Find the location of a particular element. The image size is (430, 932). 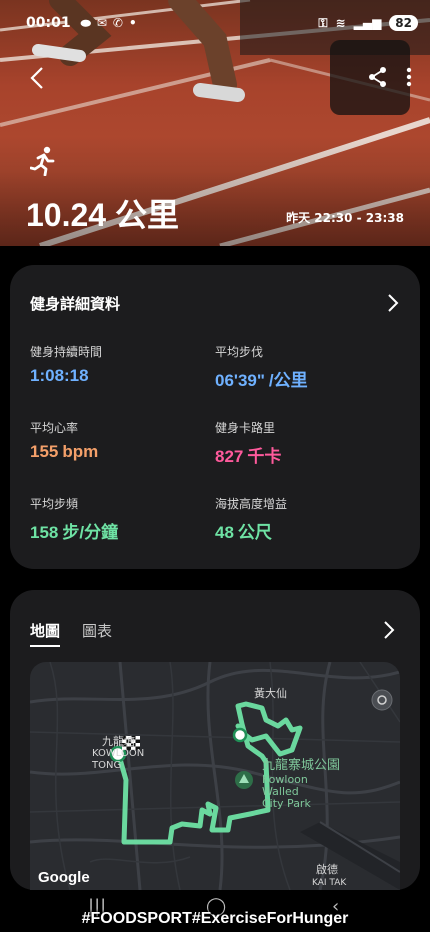

metric-label: 健身卡路里 is located at coordinates (245, 428).